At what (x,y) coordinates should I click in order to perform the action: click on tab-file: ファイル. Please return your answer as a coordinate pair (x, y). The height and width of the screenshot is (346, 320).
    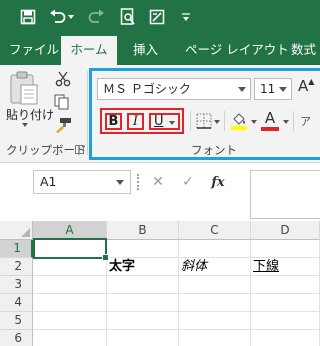
    Looking at the image, I should click on (34, 49).